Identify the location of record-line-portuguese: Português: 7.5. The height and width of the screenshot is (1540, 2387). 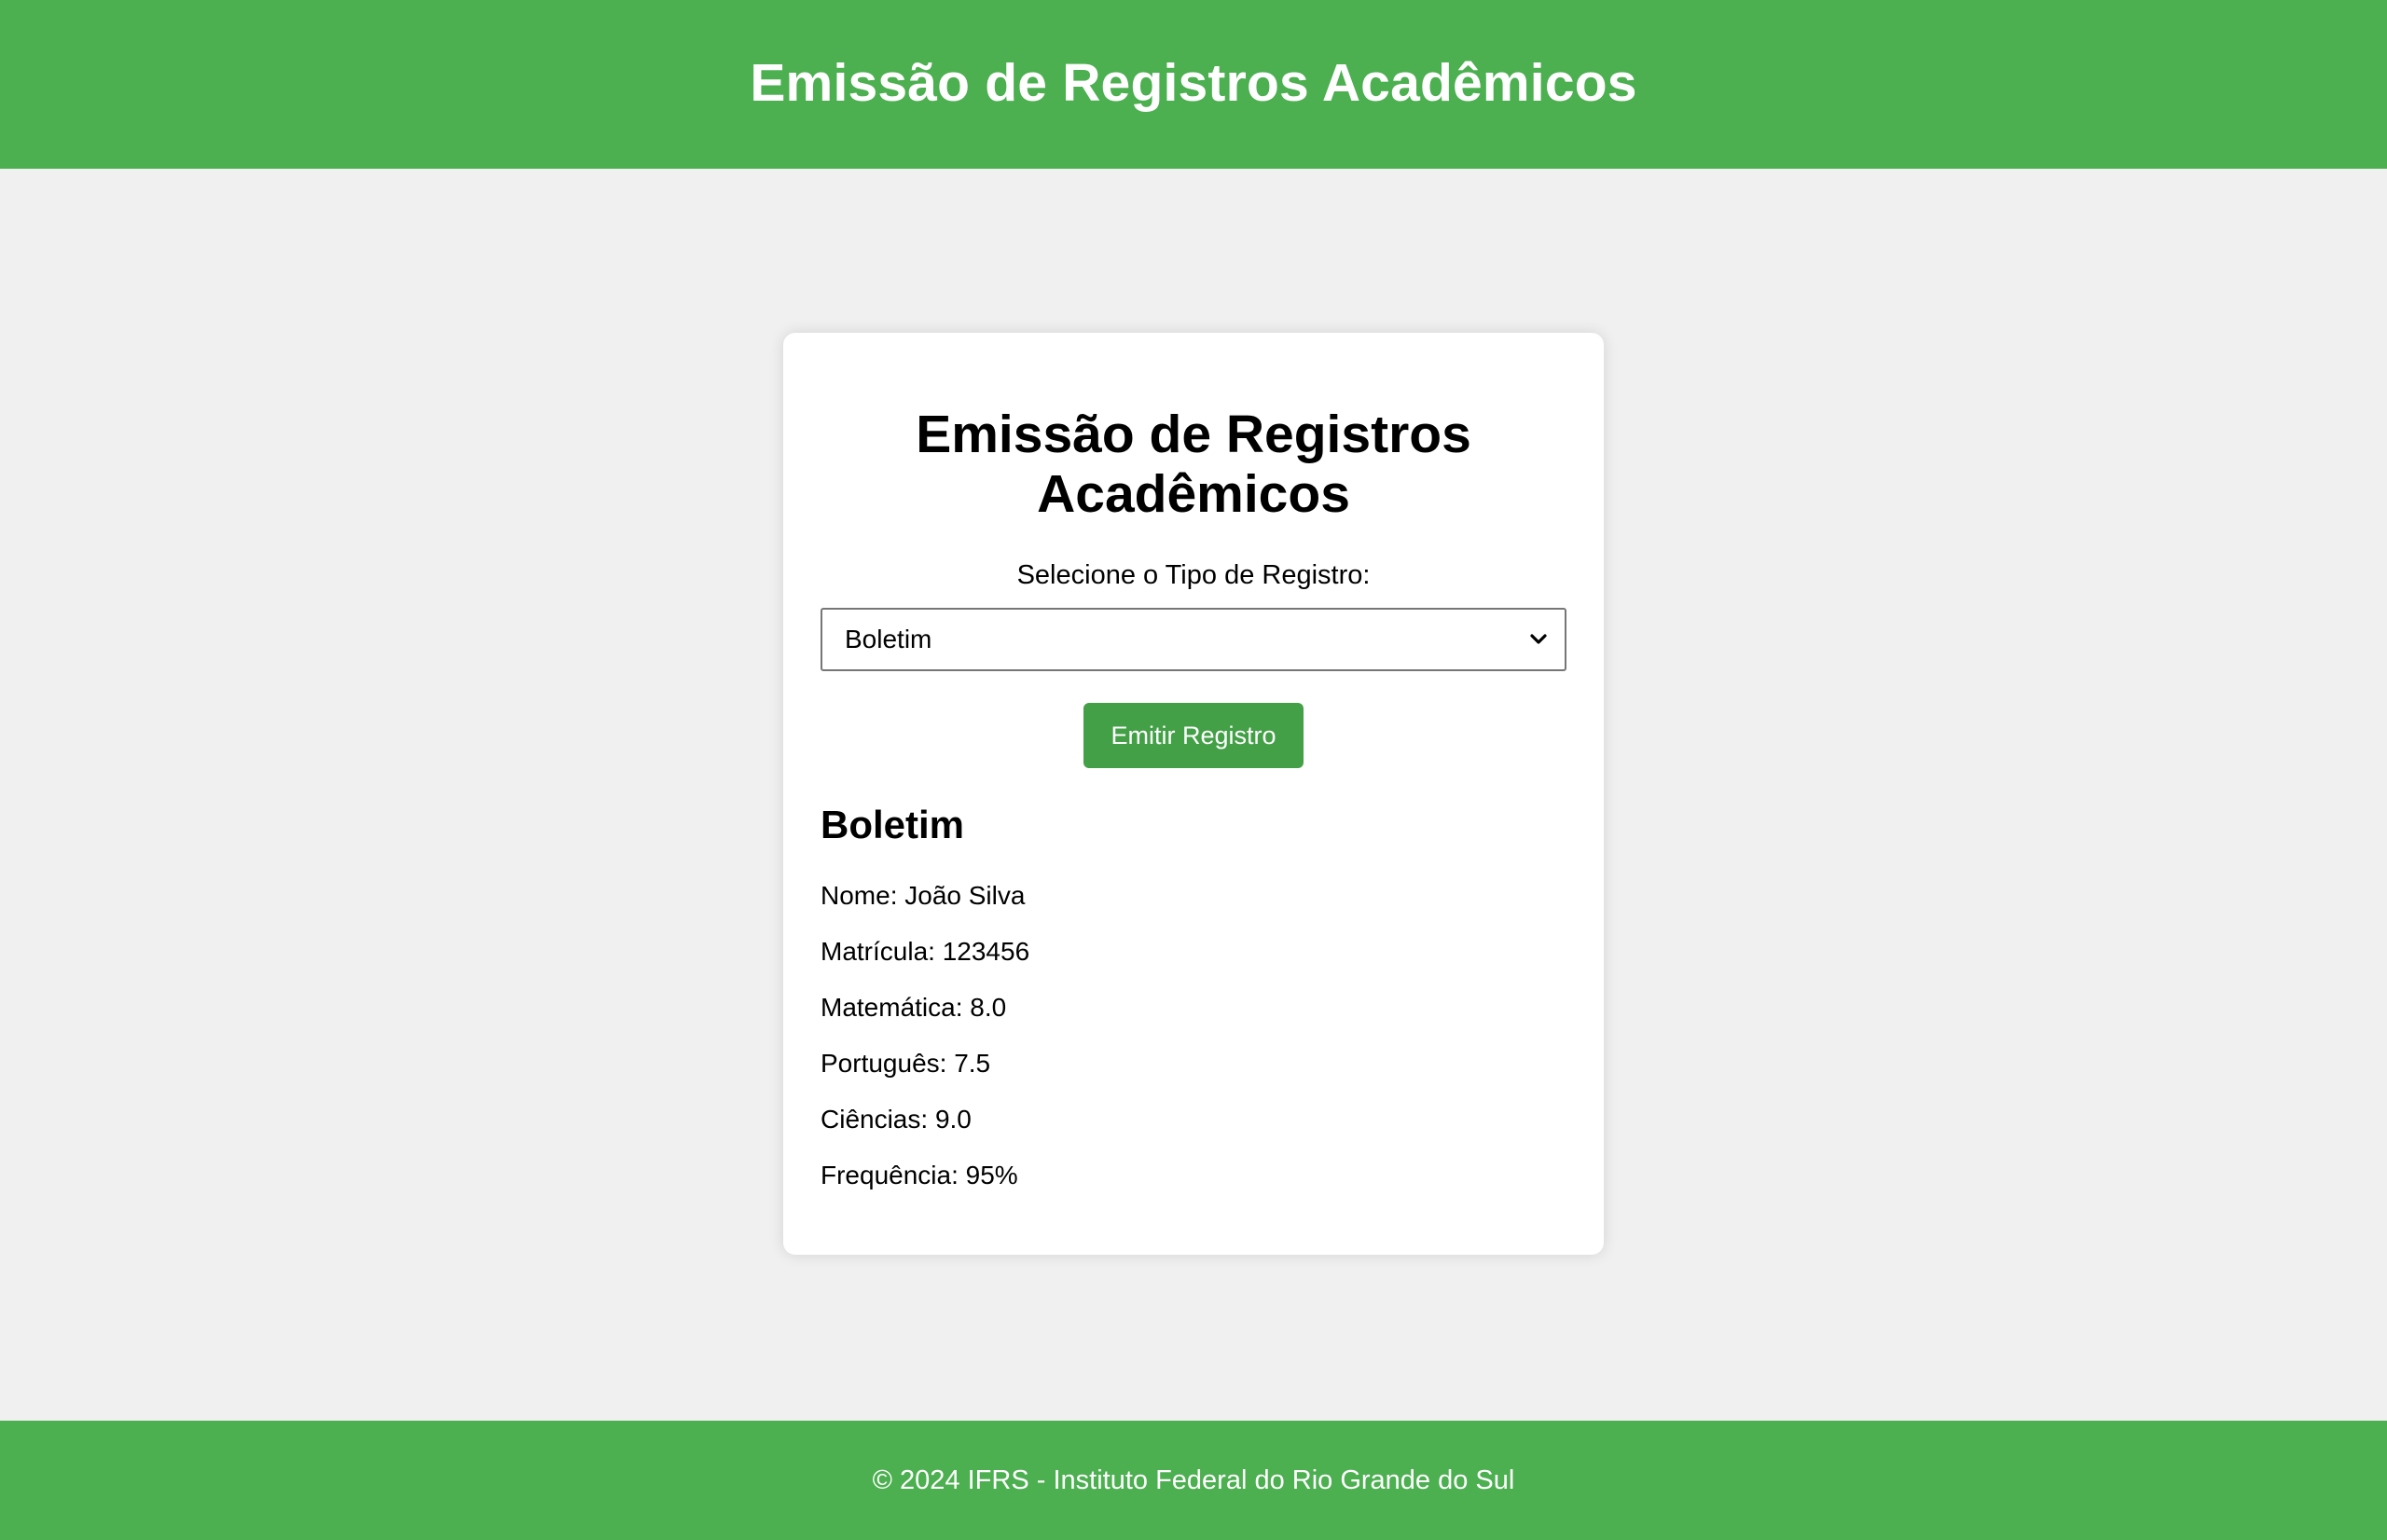
(906, 1063).